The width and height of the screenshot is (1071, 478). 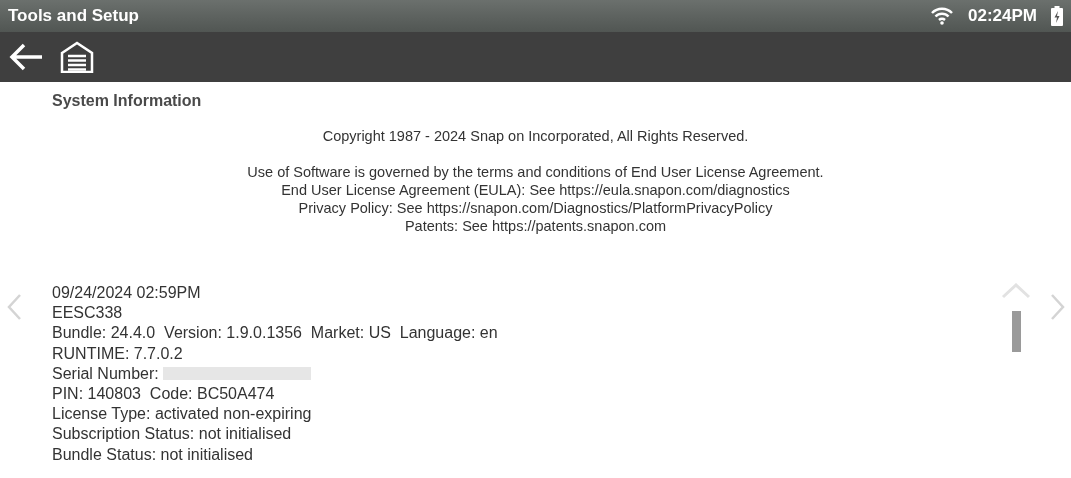 I want to click on legal-text: Patents: See https://patents.snapon.com, so click(x=535, y=226).